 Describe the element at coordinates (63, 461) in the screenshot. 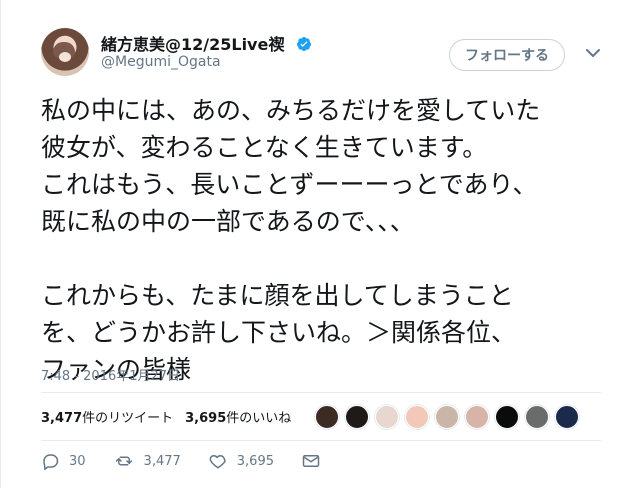

I see `reply-action: 30` at that location.